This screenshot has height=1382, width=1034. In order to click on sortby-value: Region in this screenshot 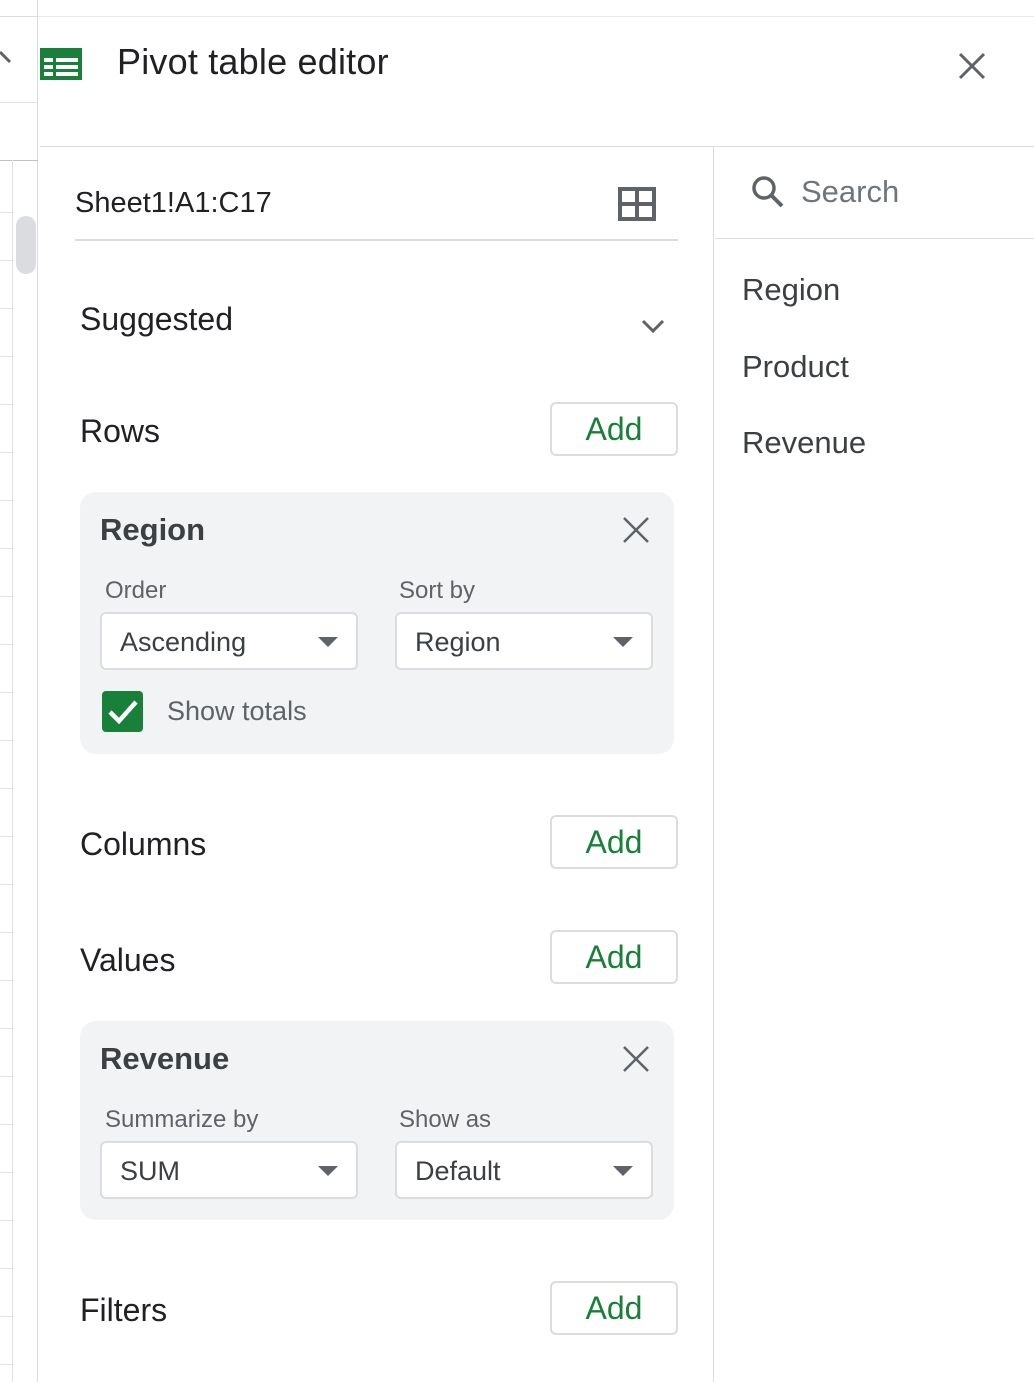, I will do `click(458, 642)`.